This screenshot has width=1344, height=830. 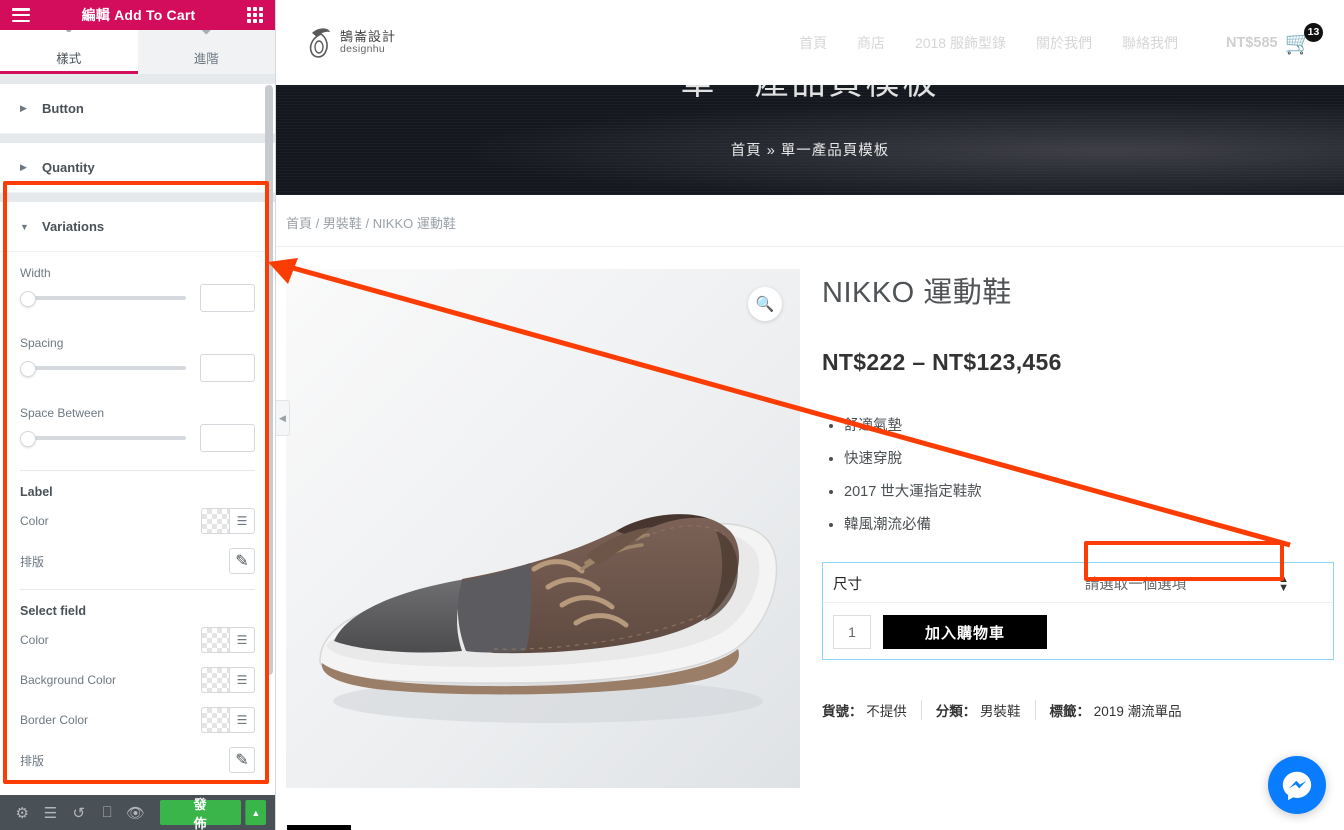 I want to click on logo-text: 鵠崙設計 designhu, so click(x=368, y=42).